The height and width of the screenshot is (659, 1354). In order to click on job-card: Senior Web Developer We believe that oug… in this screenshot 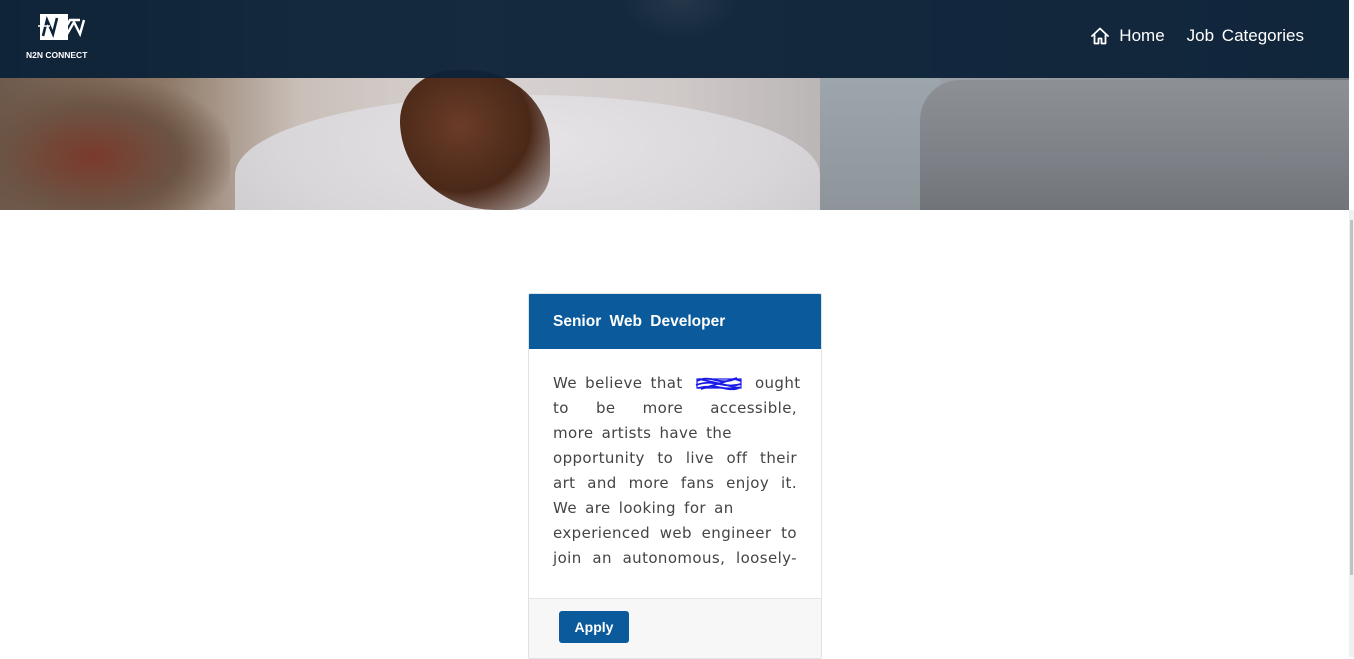, I will do `click(675, 476)`.